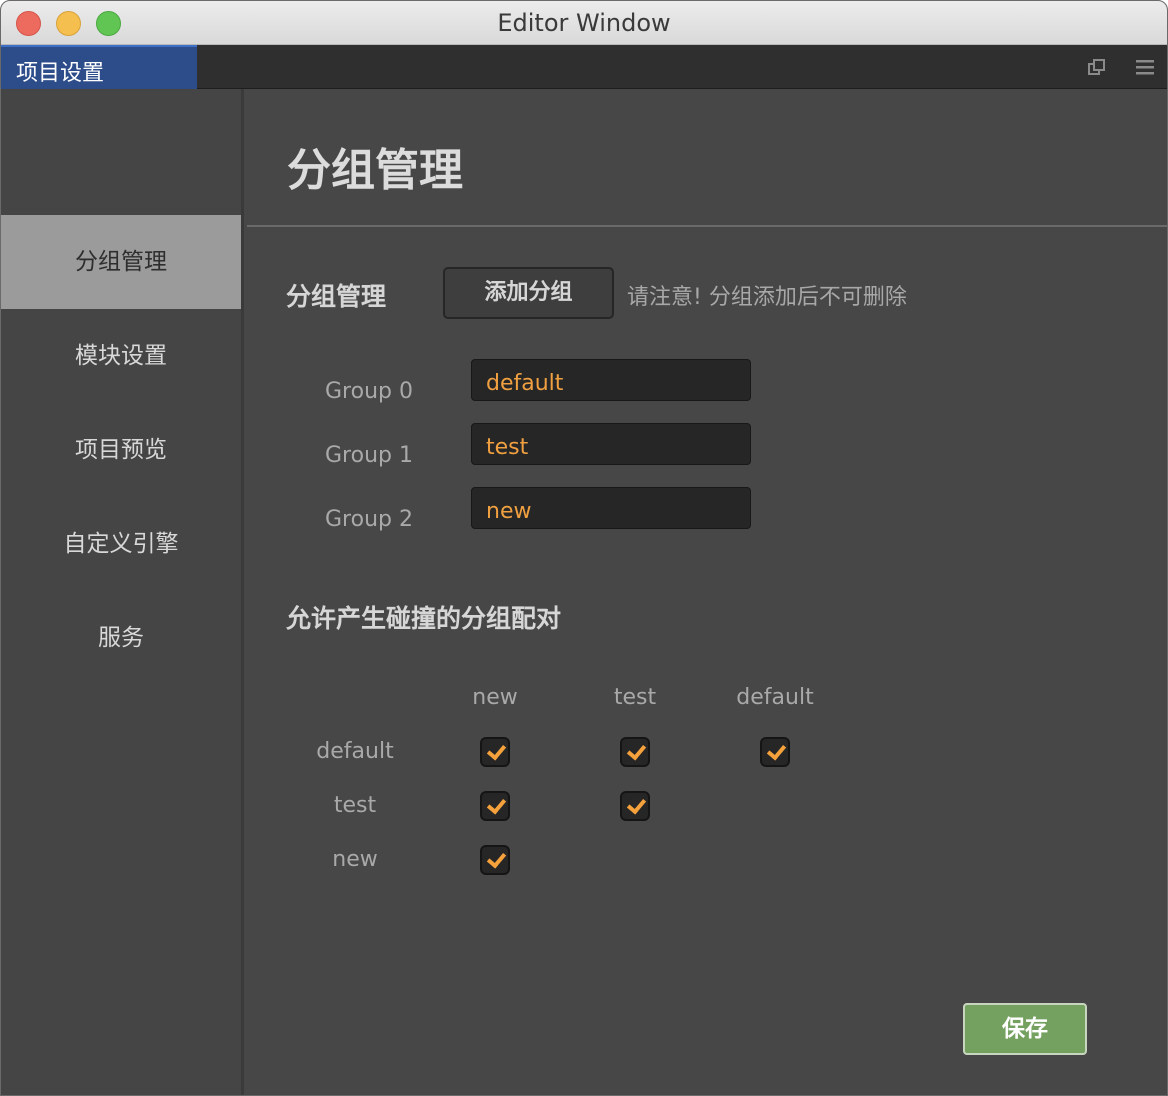 This screenshot has height=1096, width=1168. Describe the element at coordinates (355, 751) in the screenshot. I see `collision-row-header: default` at that location.